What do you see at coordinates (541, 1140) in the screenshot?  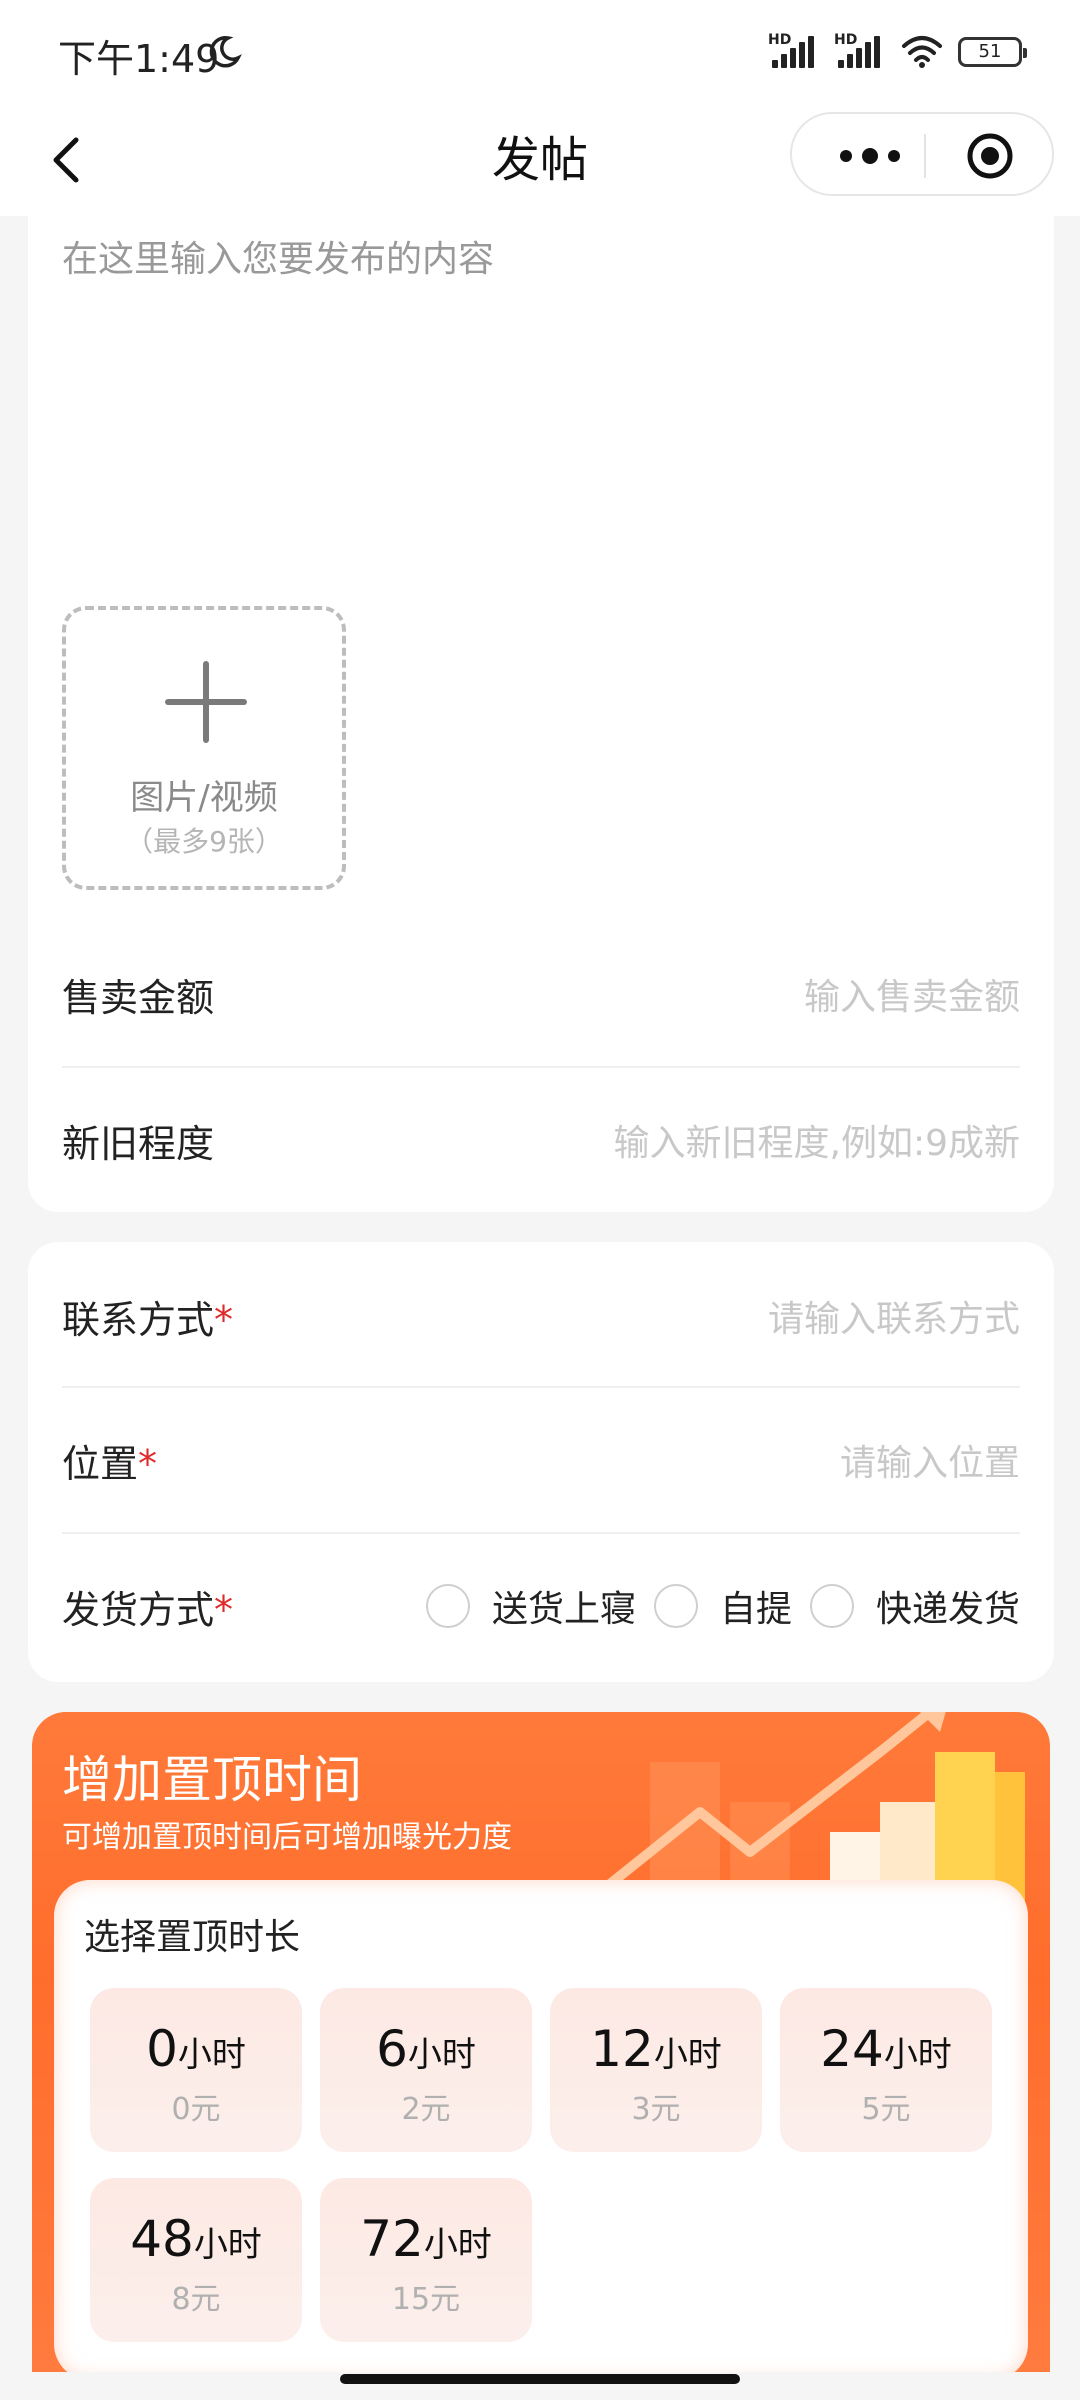 I see `condition-row: 新旧程度 输入新旧程度,例如:9成新` at bounding box center [541, 1140].